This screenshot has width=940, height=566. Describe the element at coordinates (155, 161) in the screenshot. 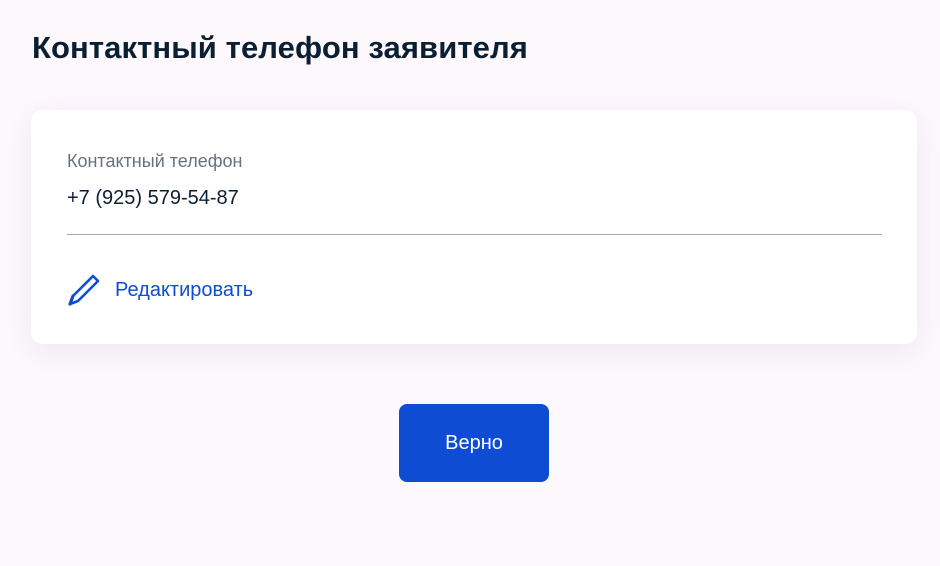

I see `contact-phone-label: Контактный телефон` at that location.